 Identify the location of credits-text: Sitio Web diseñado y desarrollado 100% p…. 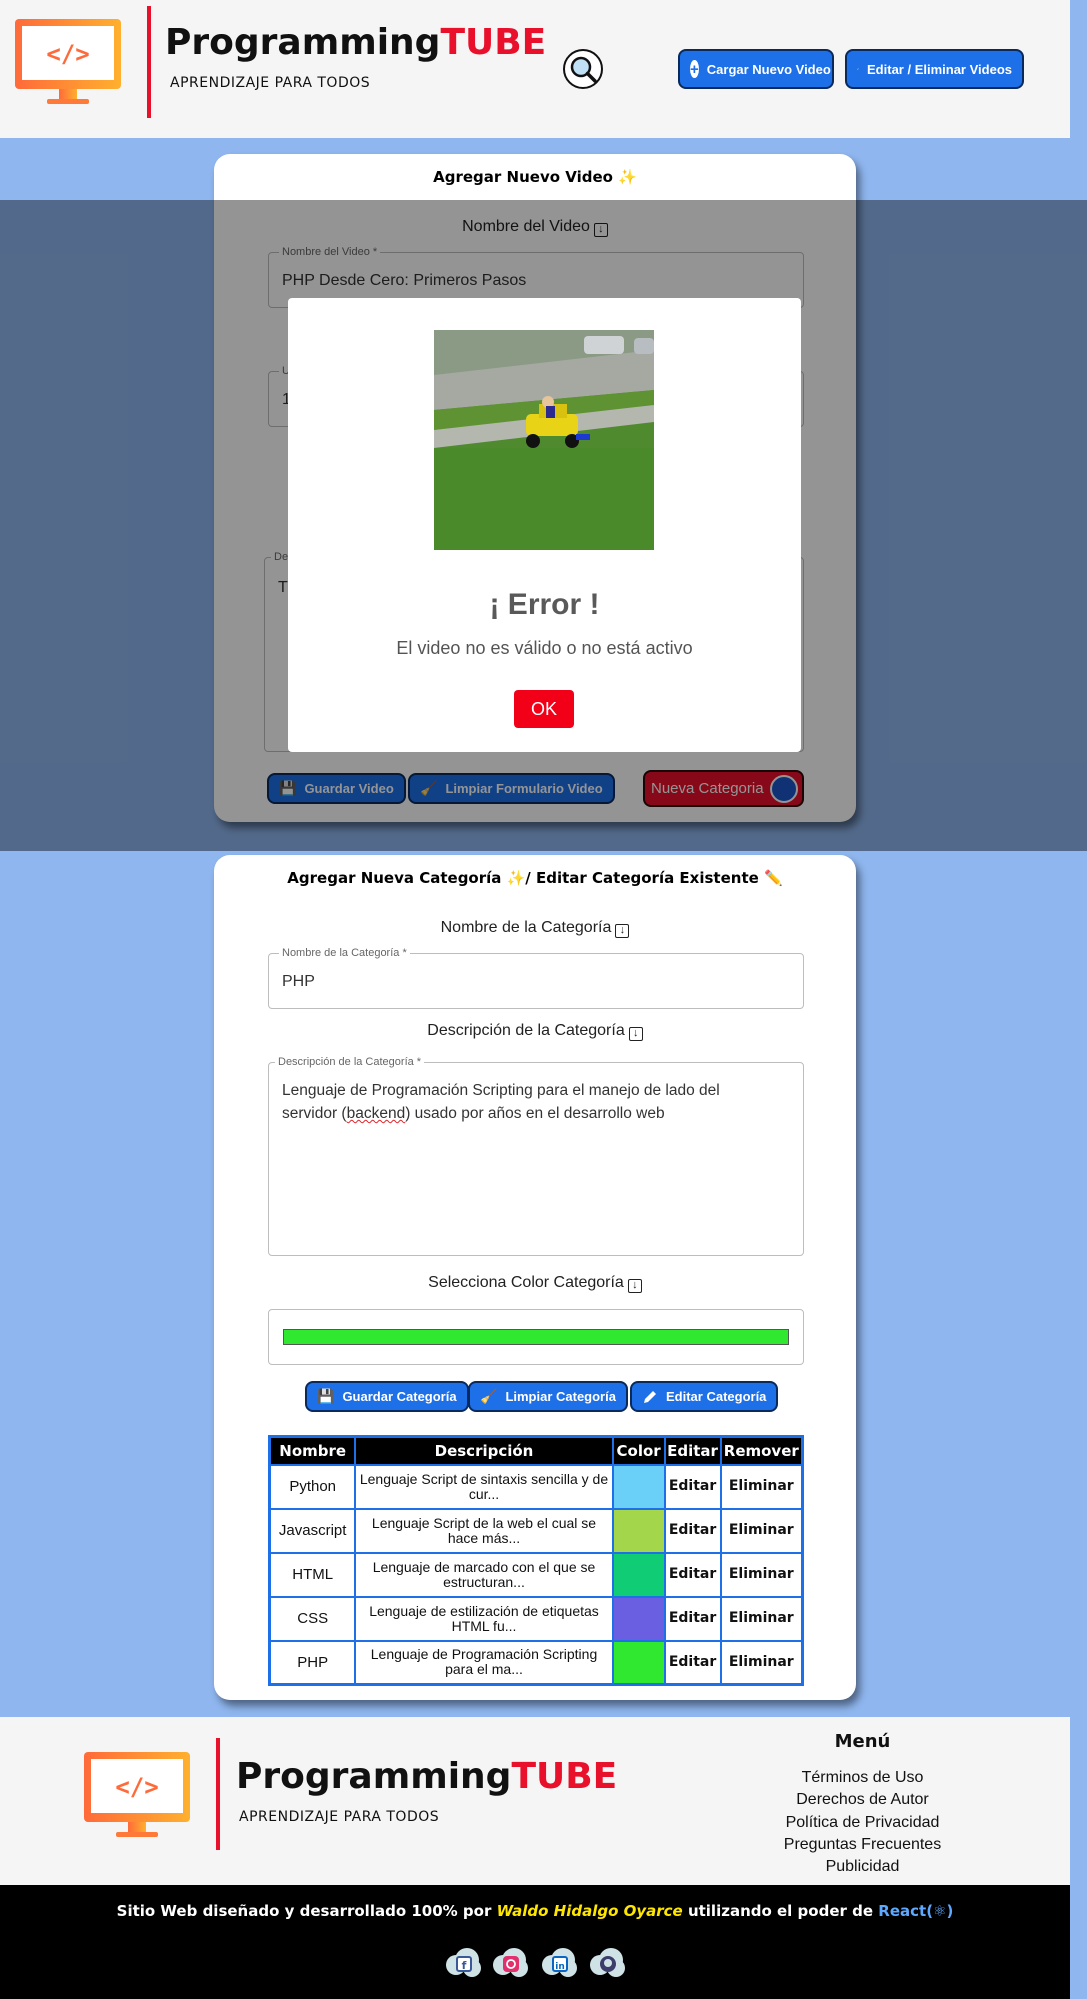
(535, 1911).